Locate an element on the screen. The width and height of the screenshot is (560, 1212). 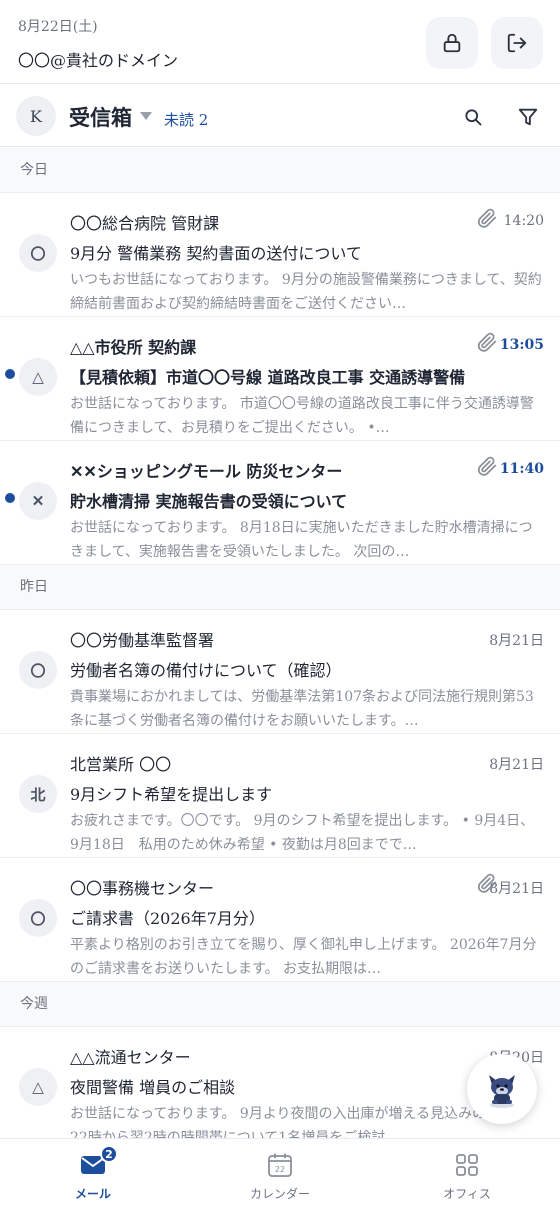
mail-subject: ご請求書（2026年7月分） is located at coordinates (167, 918).